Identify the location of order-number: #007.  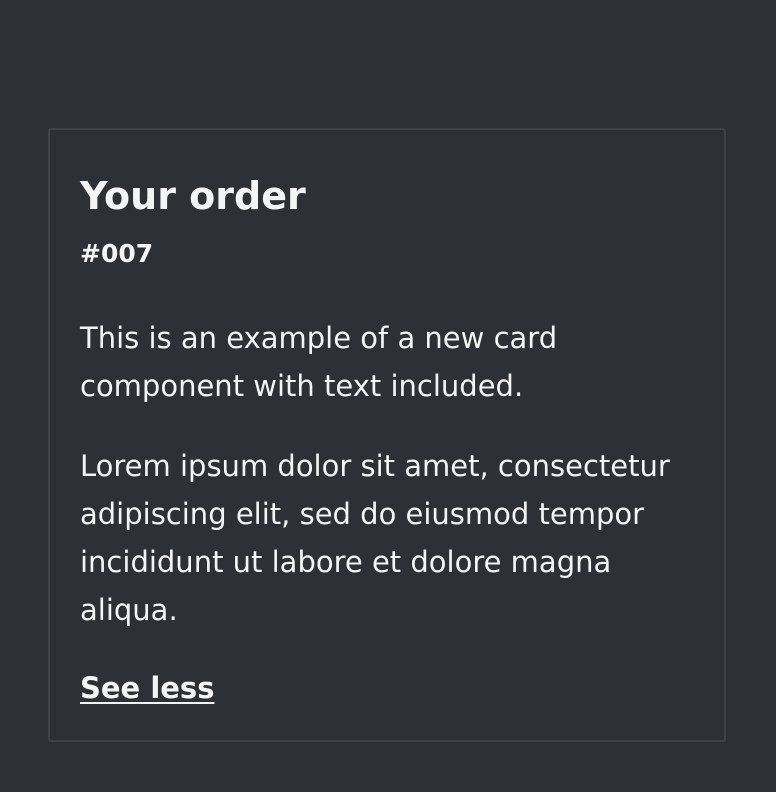
(117, 253).